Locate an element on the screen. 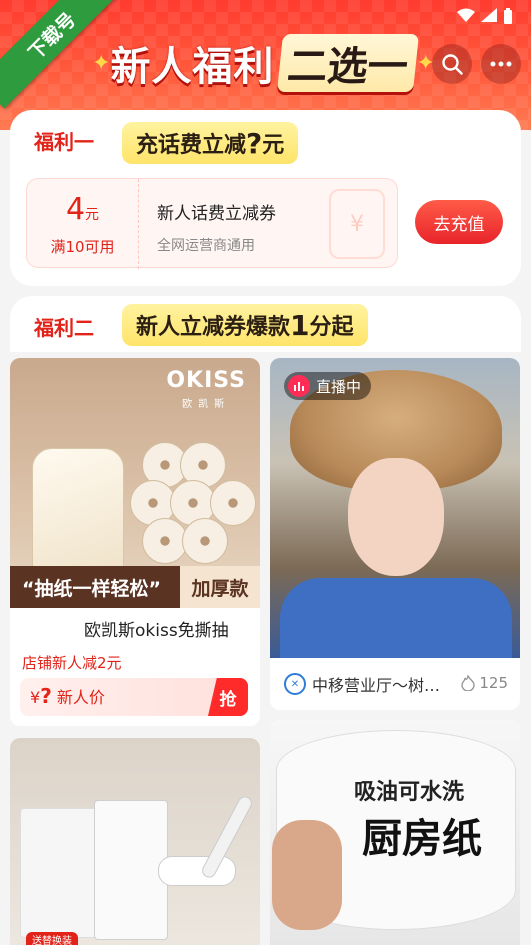 This screenshot has height=945, width=531. price-value: ¥? 新人价 is located at coordinates (67, 696).